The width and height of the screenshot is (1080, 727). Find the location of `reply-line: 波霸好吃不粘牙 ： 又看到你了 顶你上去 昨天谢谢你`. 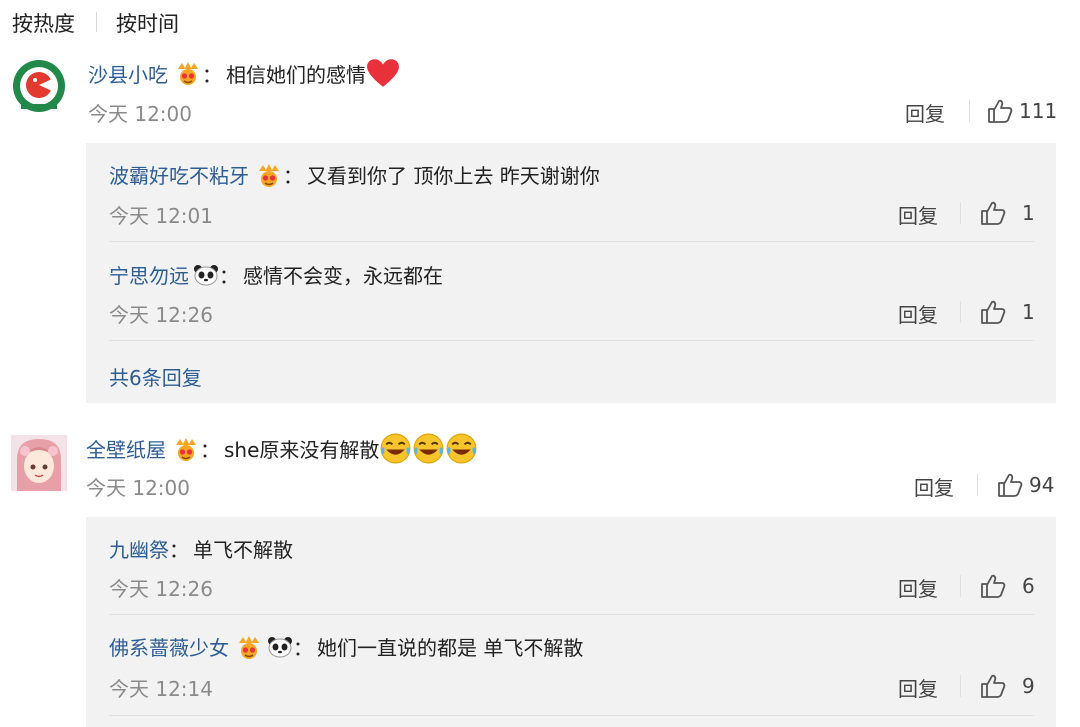

reply-line: 波霸好吃不粘牙 ： 又看到你了 顶你上去 昨天谢谢你 is located at coordinates (354, 174).